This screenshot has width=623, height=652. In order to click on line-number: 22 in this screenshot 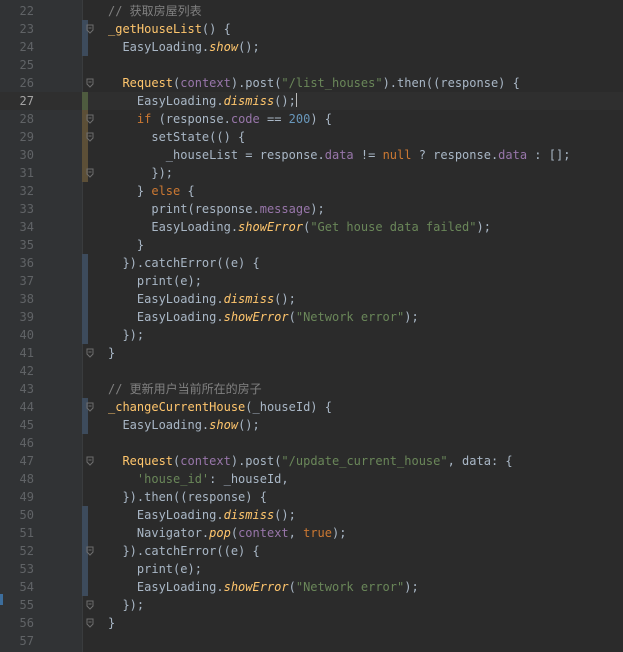, I will do `click(17, 11)`.